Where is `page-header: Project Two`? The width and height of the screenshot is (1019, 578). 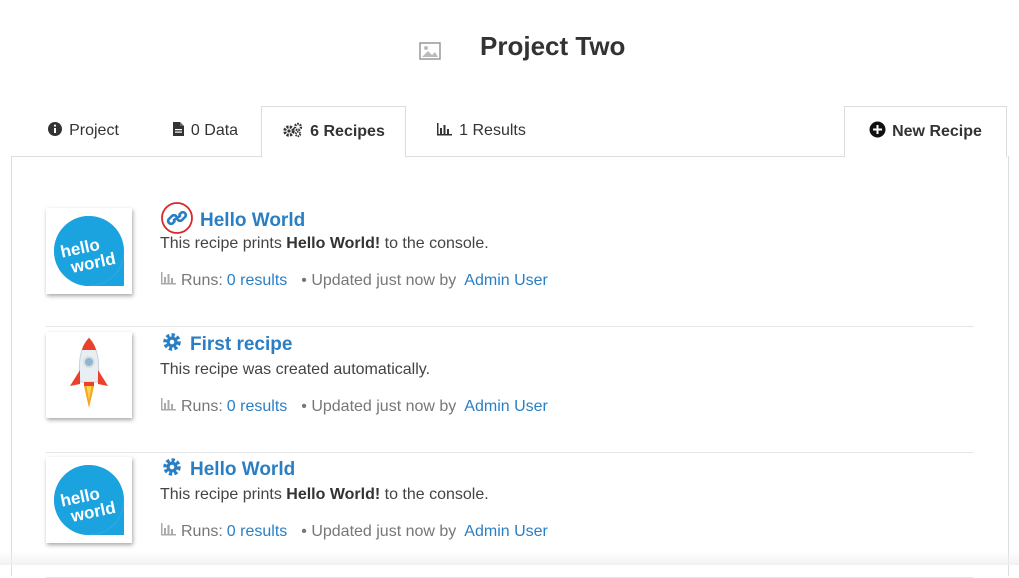
page-header: Project Two is located at coordinates (509, 47).